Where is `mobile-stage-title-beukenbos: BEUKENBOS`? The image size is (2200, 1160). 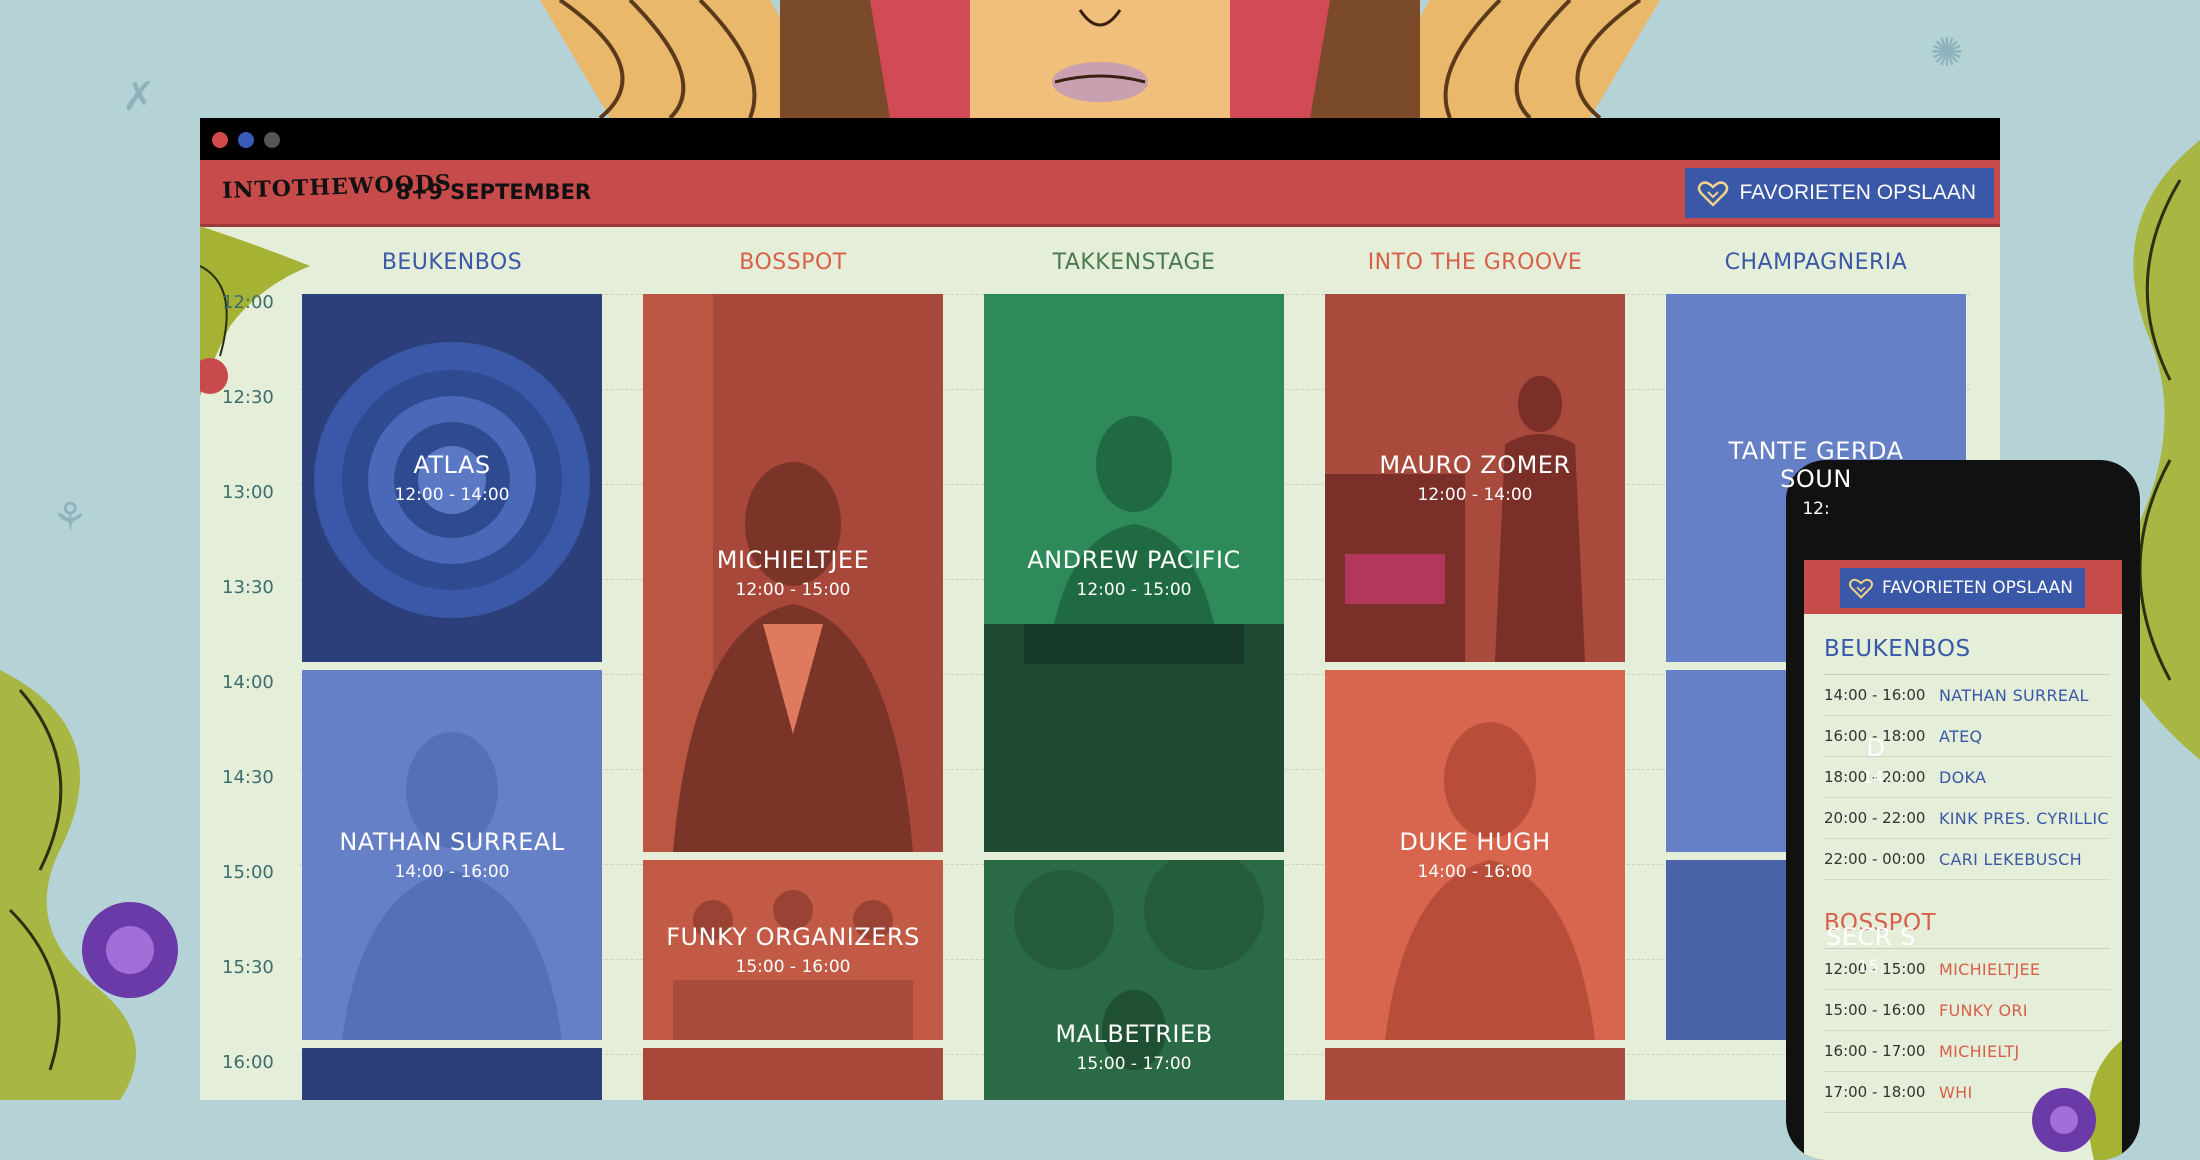 mobile-stage-title-beukenbos: BEUKENBOS is located at coordinates (1897, 649).